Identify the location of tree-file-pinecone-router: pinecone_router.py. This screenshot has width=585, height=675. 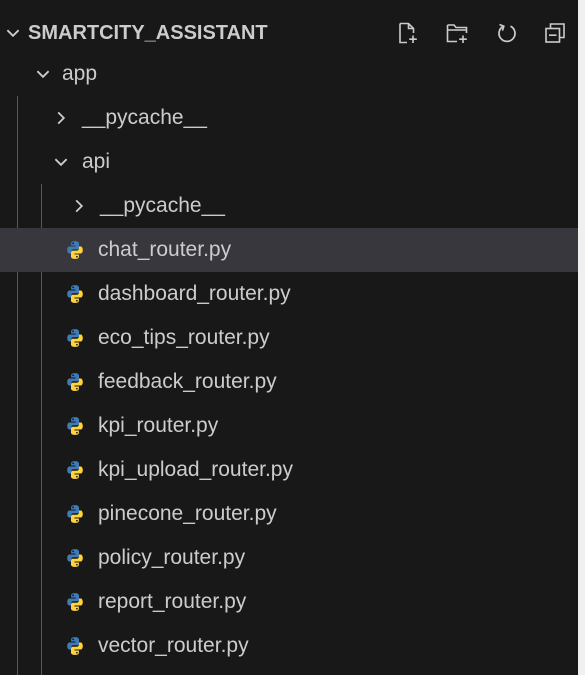
(289, 514).